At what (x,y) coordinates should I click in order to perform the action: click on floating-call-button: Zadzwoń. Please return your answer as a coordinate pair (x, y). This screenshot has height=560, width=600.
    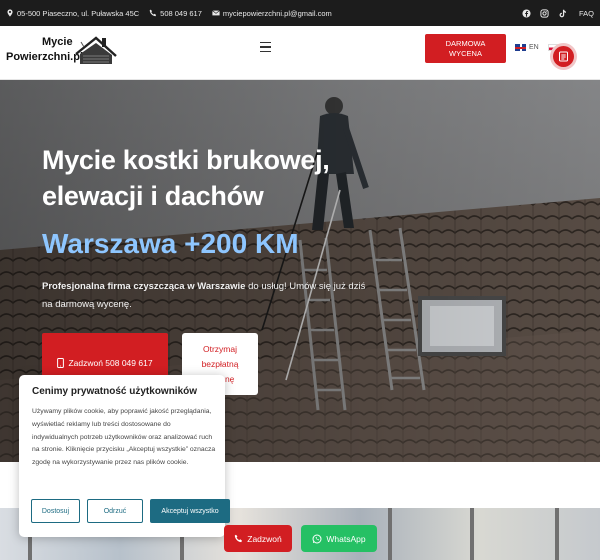
    Looking at the image, I should click on (258, 538).